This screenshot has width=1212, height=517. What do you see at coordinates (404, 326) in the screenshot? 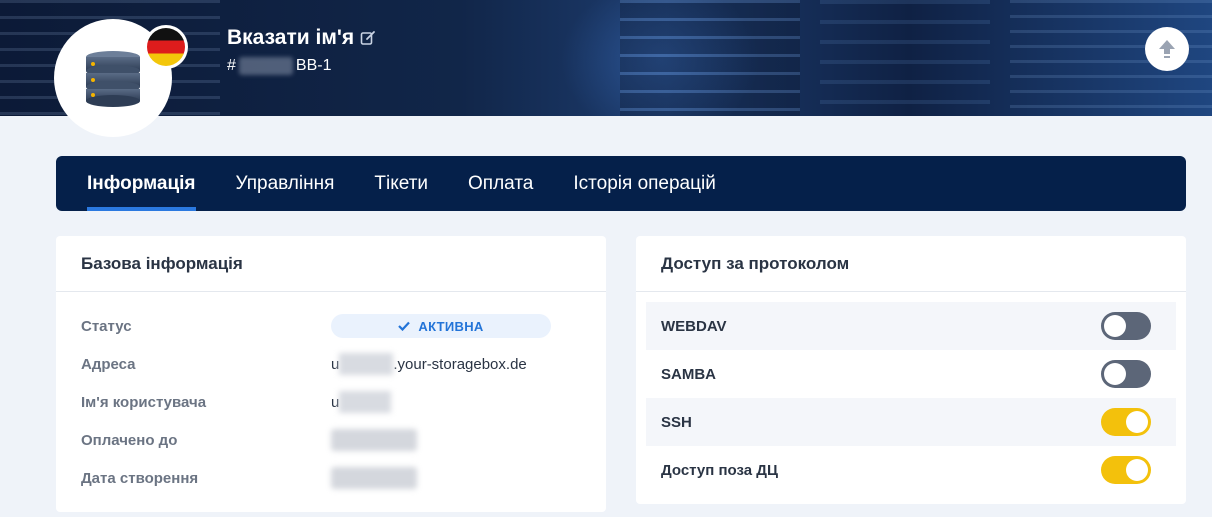
I see `check-icon` at bounding box center [404, 326].